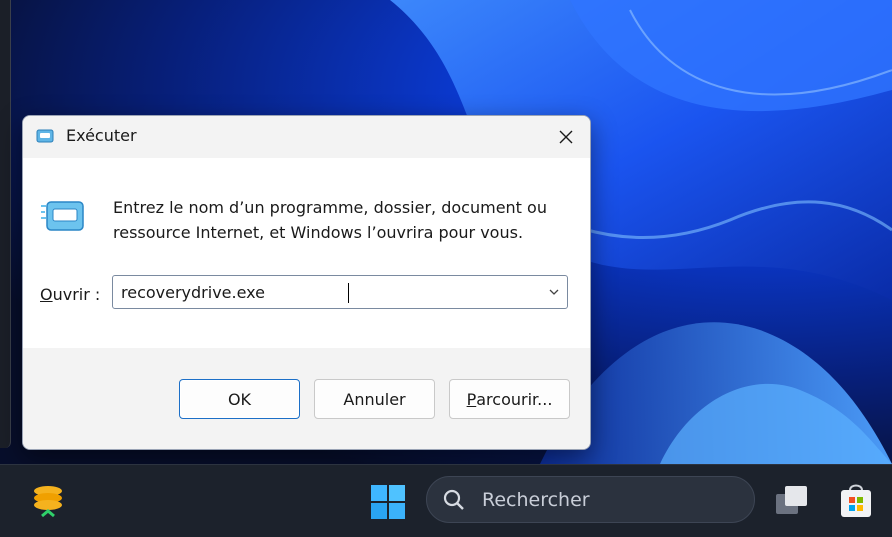  I want to click on search-placeholder: Rechercher, so click(536, 500).